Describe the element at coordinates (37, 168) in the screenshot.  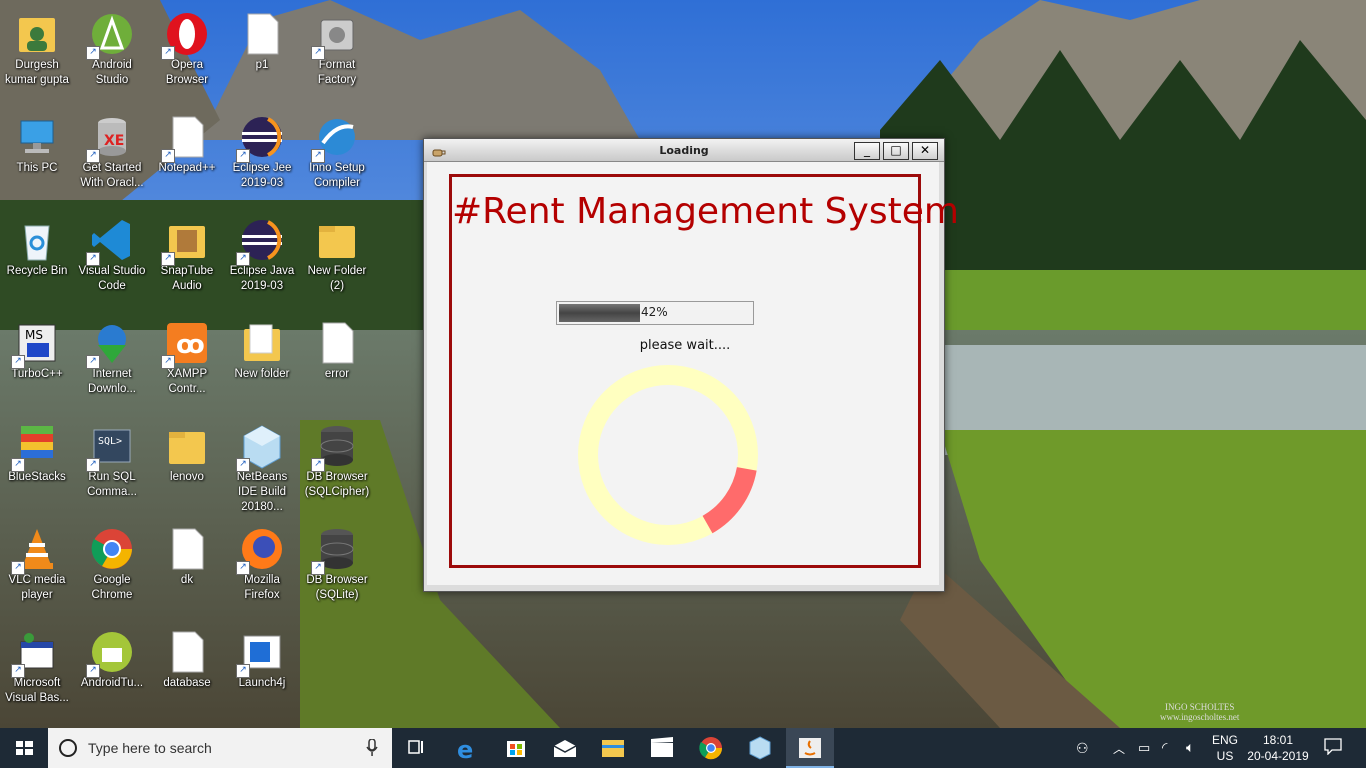
I see `icon-label: This PC` at that location.